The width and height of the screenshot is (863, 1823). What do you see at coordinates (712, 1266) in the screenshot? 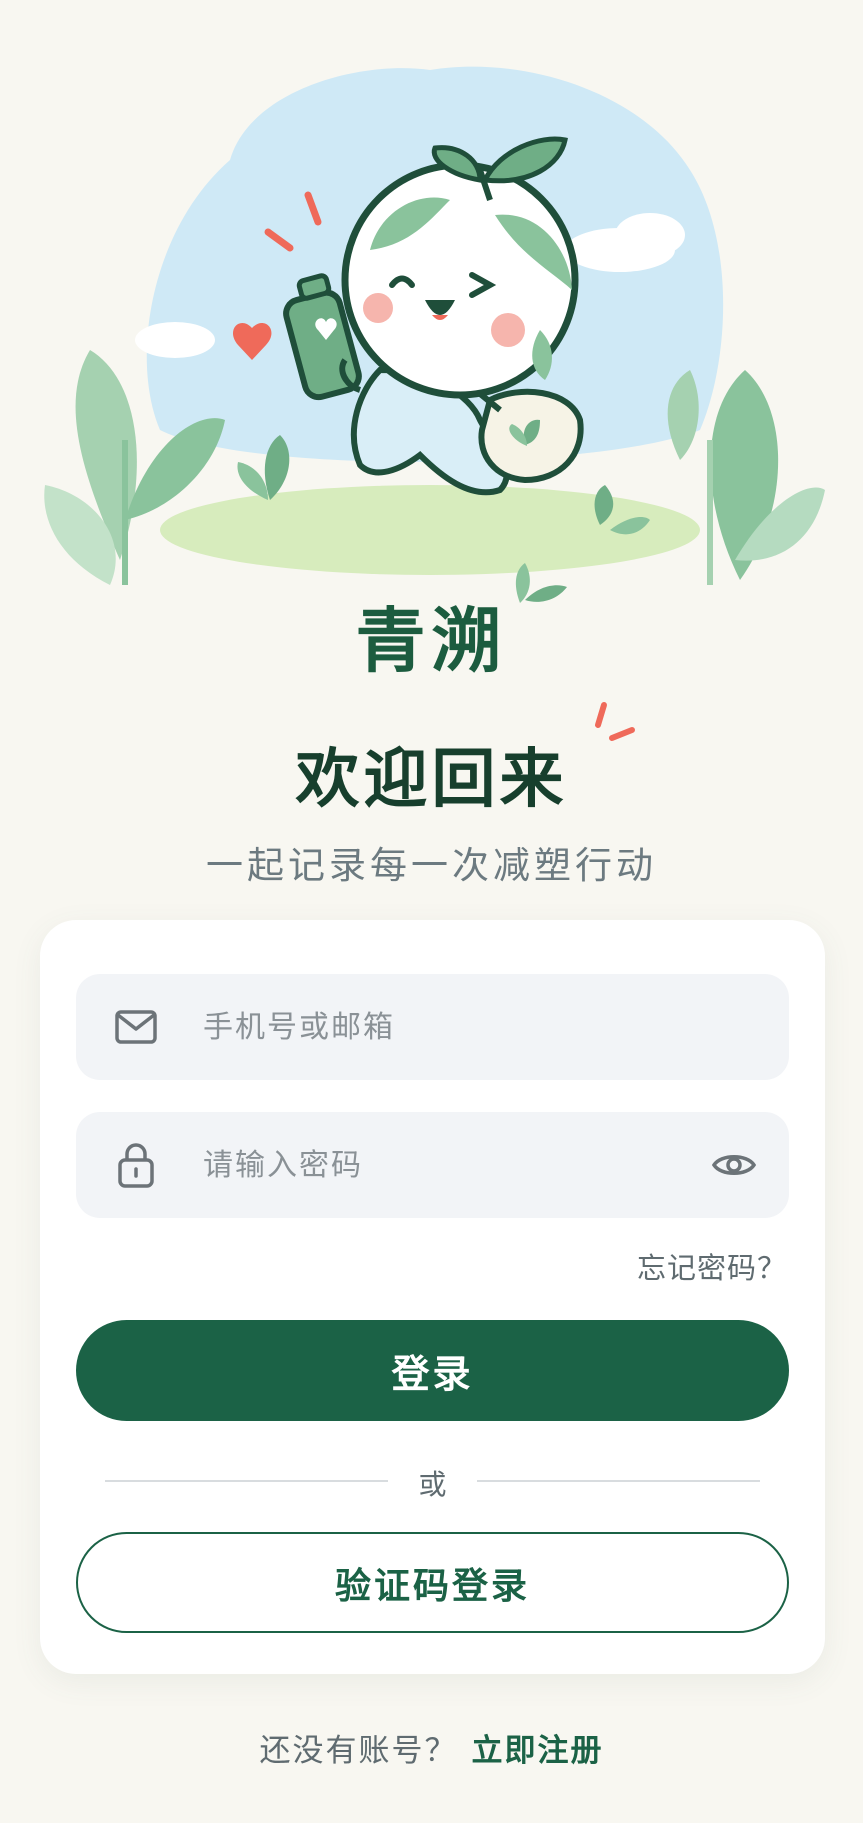
I see `forgot-password-link: 忘记密码？` at bounding box center [712, 1266].